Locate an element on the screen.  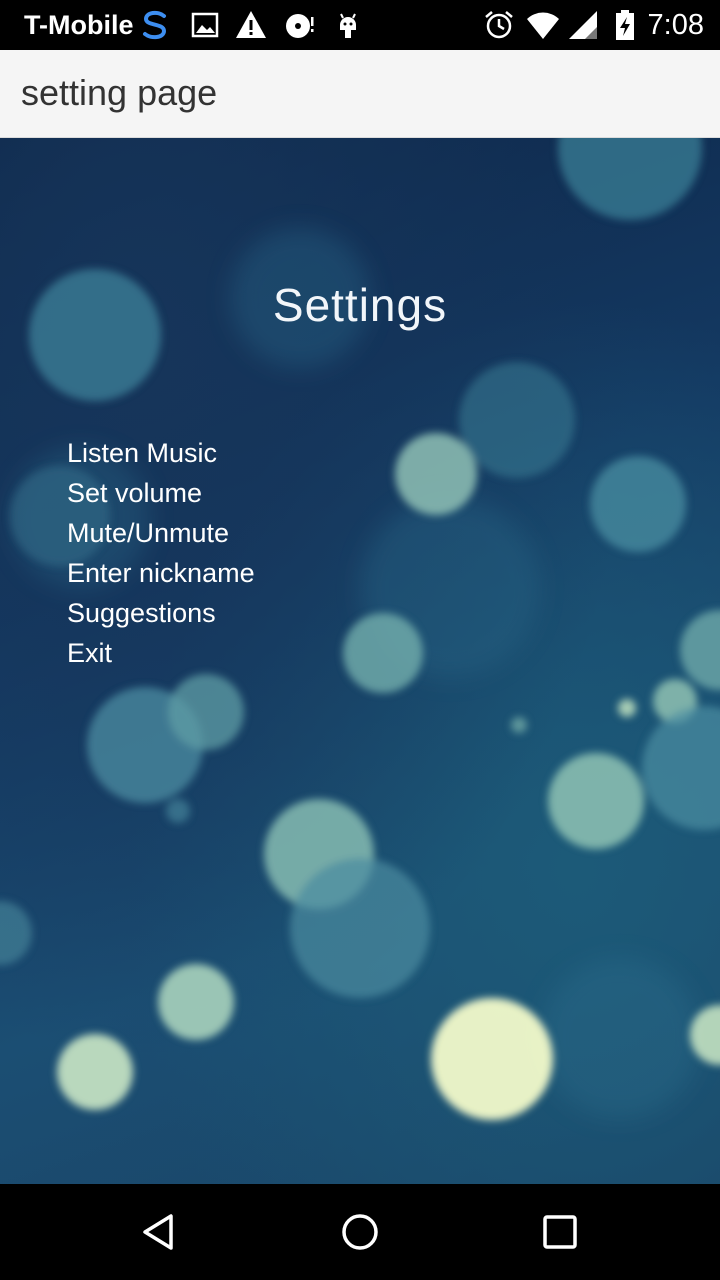
sprint-s-icon is located at coordinates (155, 25).